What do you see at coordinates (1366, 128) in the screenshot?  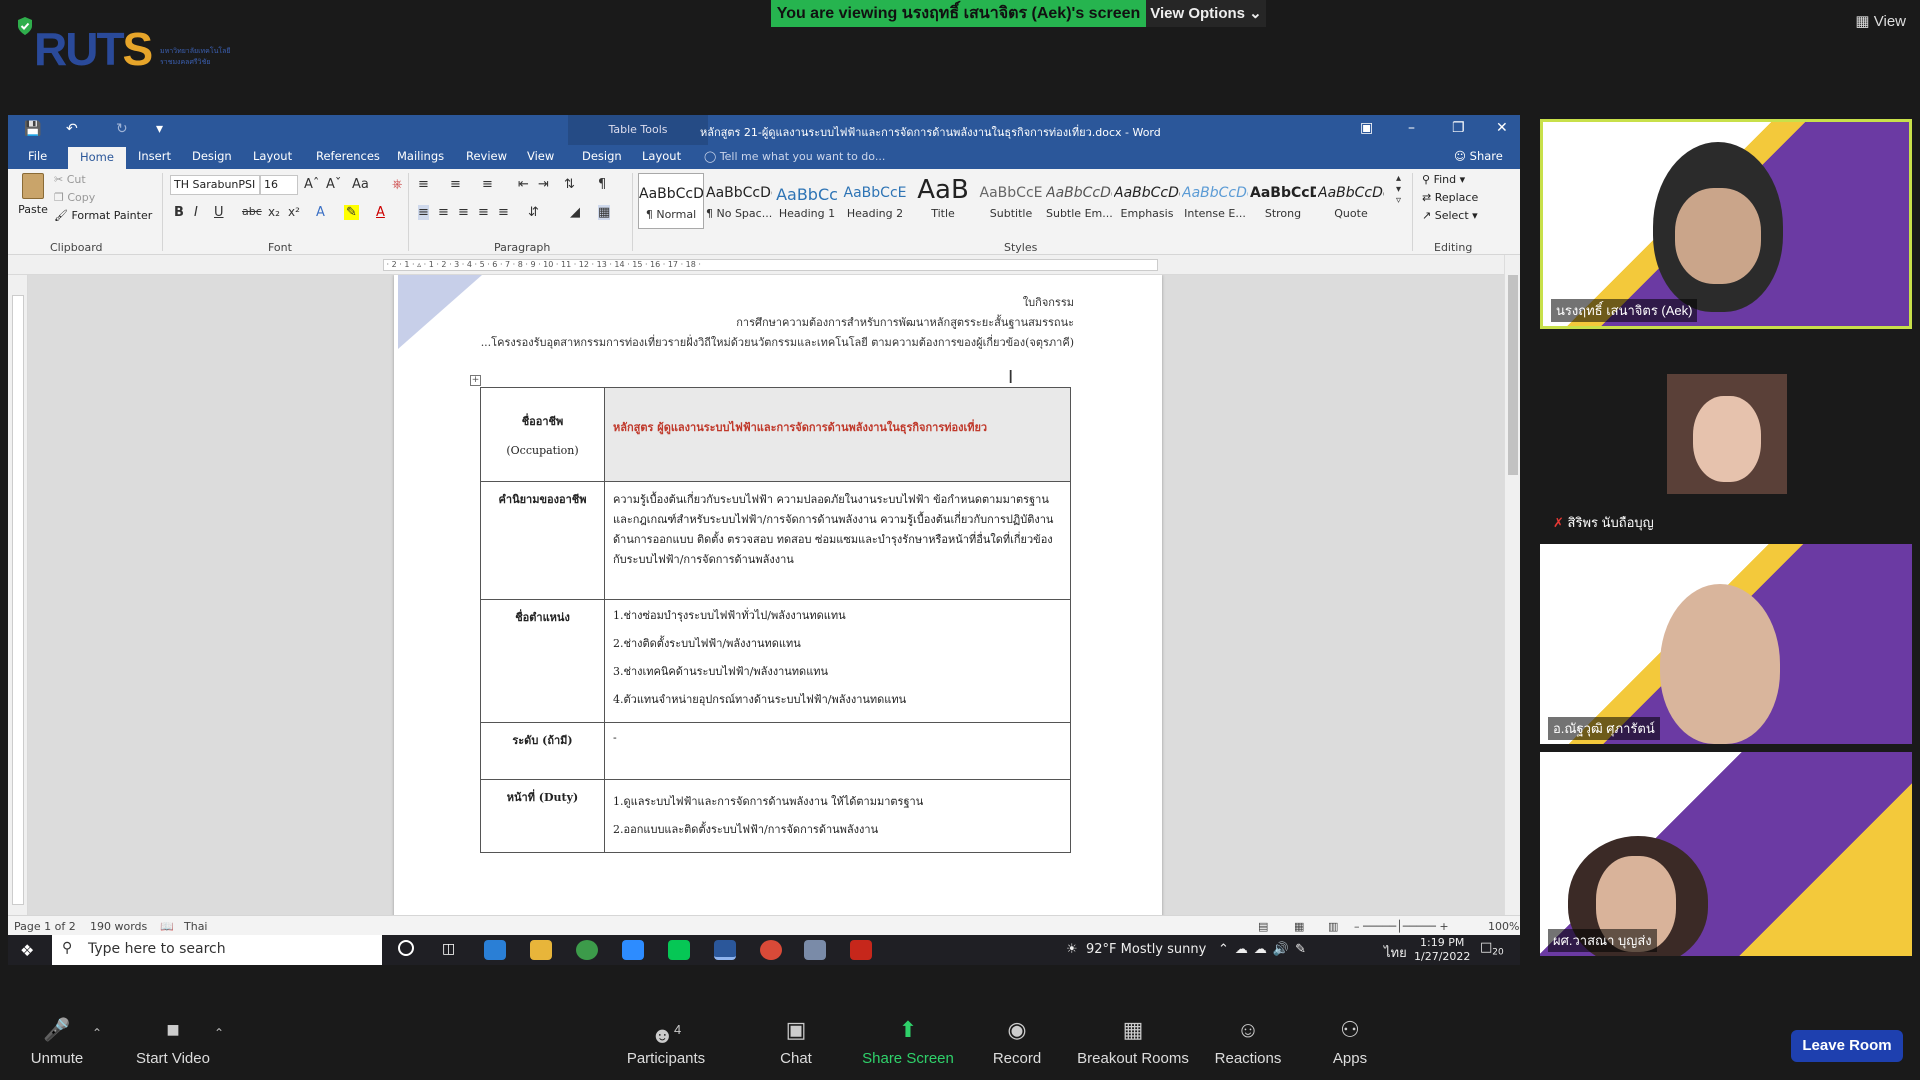 I see `ribbon-display-icon: ▣` at bounding box center [1366, 128].